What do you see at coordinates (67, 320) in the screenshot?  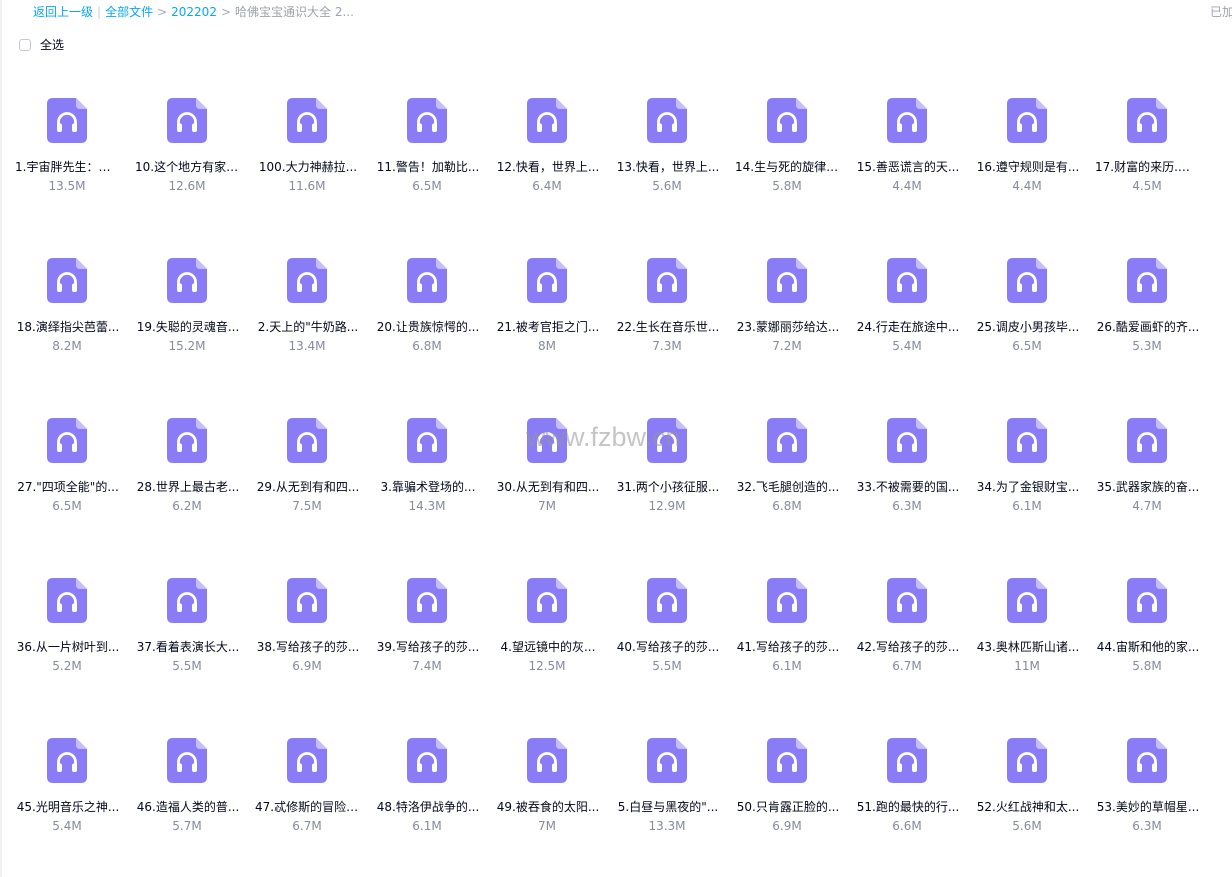 I see `file-tile: 18.演绎指尖芭蕾... 8.2M` at bounding box center [67, 320].